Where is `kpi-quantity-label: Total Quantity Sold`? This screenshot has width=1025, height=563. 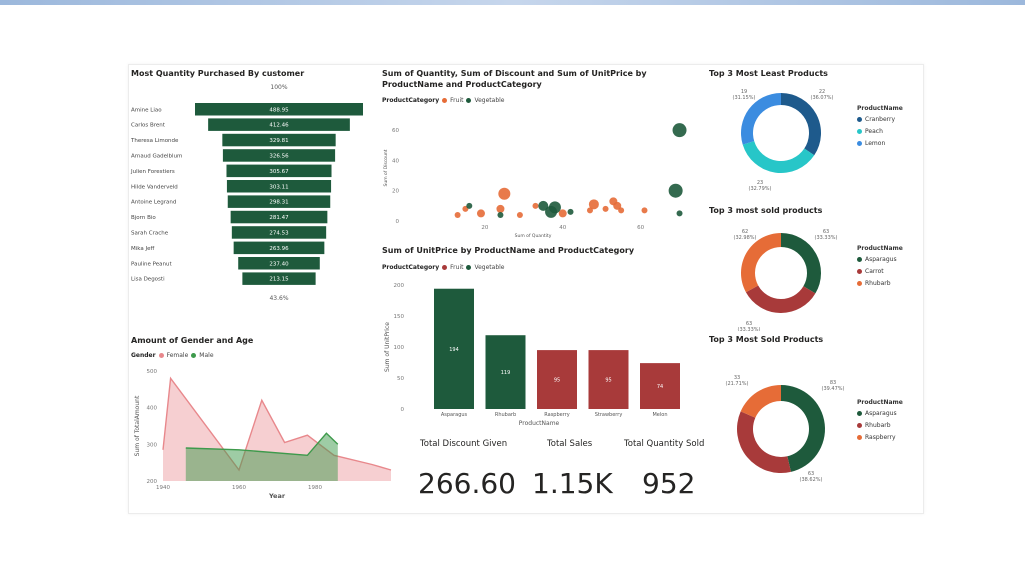 kpi-quantity-label: Total Quantity Sold is located at coordinates (664, 444).